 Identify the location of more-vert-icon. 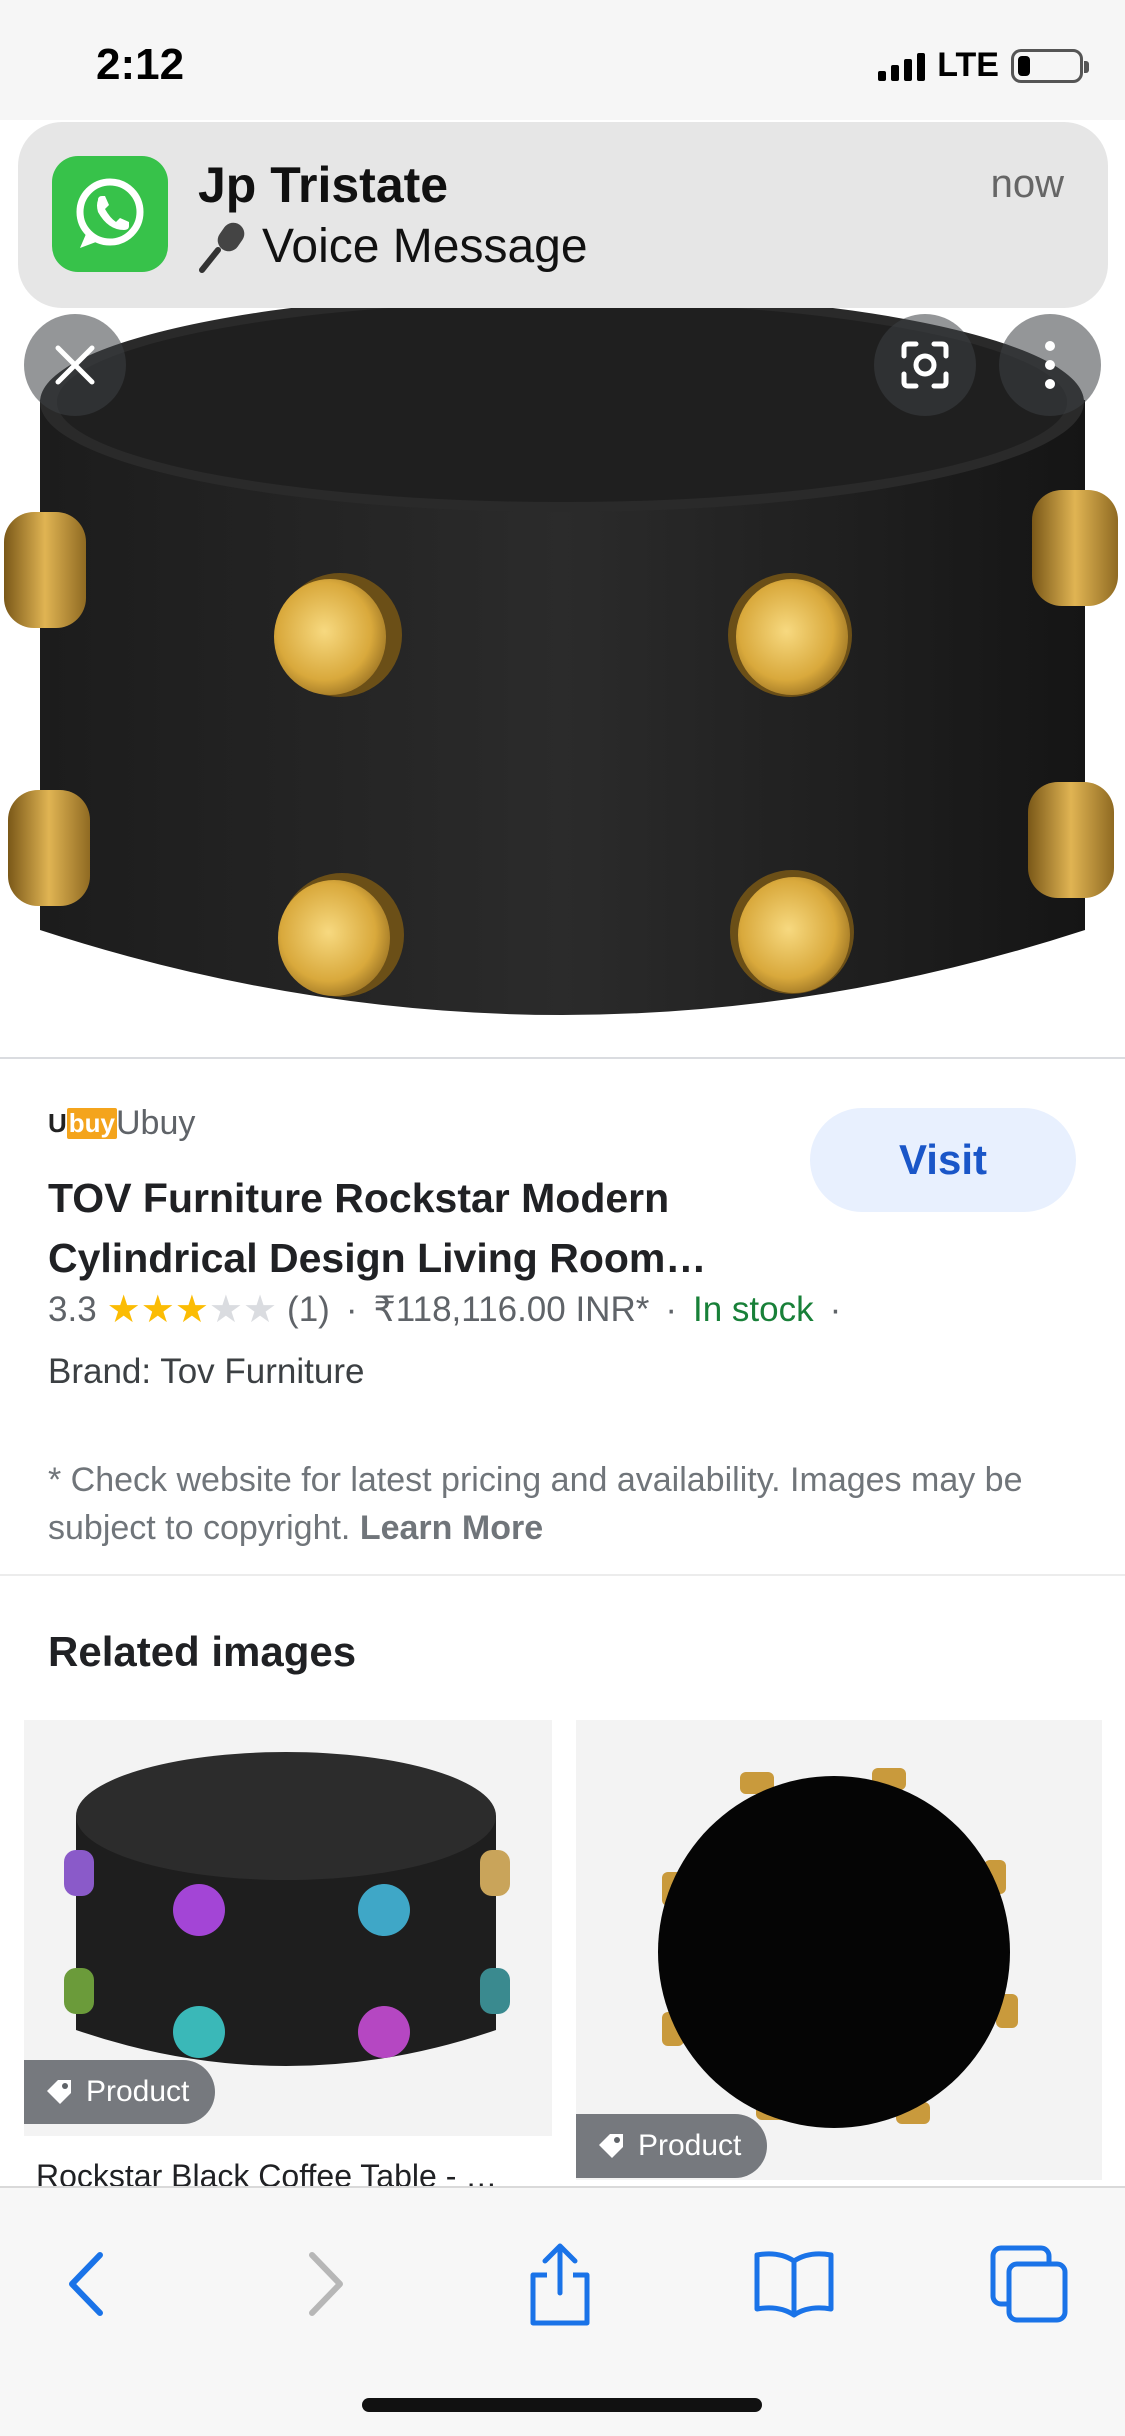
(1050, 365).